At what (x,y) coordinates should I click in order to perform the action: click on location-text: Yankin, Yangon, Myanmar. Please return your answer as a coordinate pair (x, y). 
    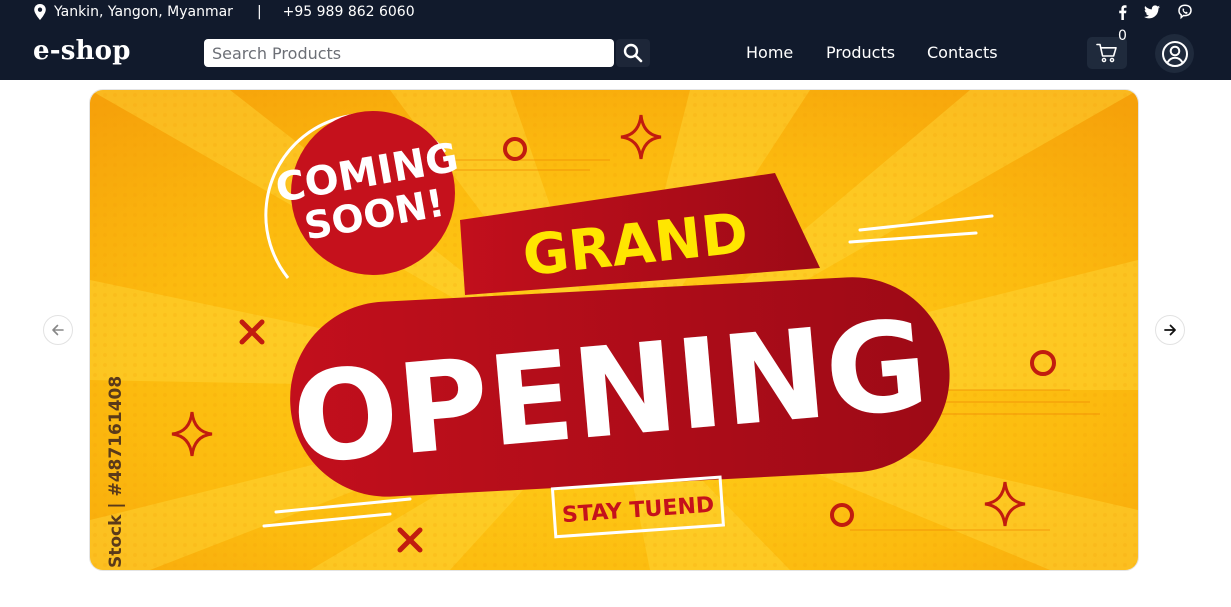
    Looking at the image, I should click on (143, 12).